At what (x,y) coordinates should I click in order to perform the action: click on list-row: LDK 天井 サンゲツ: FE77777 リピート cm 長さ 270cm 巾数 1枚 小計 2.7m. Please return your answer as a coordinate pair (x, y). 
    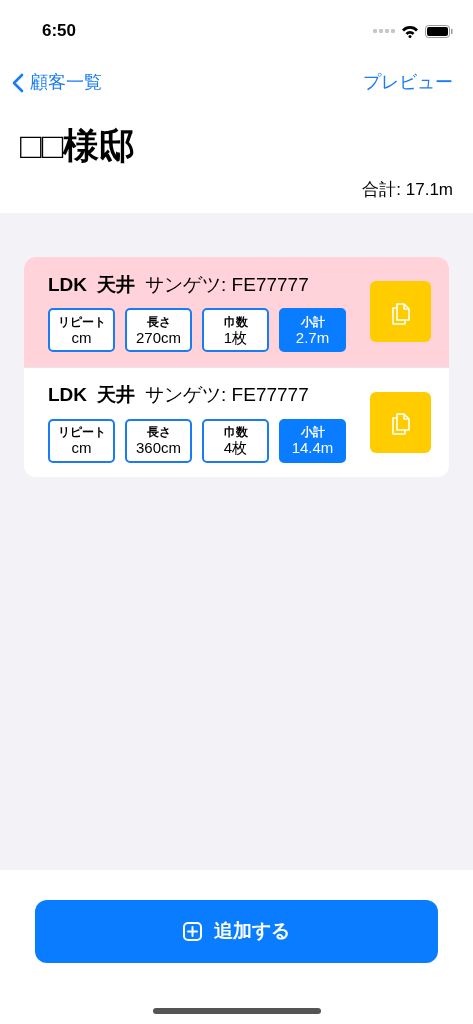
    Looking at the image, I should click on (236, 311).